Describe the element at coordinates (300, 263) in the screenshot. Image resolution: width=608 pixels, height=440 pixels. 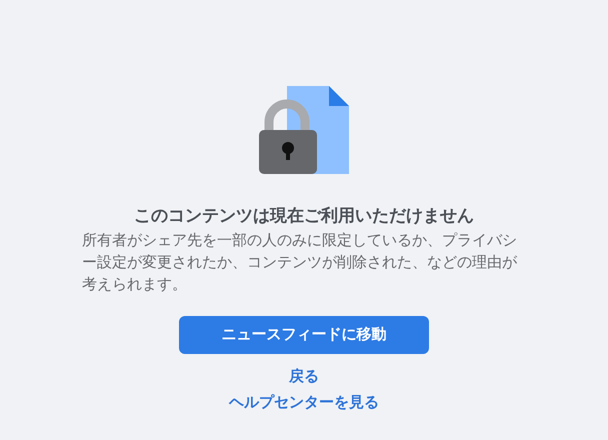
I see `unavailable-message: 所有者がシェア先を一部の人のみに限定しているか、プライバシー設定が変更されたか、コンテンツが削除された、などの理由が考えられます。` at that location.